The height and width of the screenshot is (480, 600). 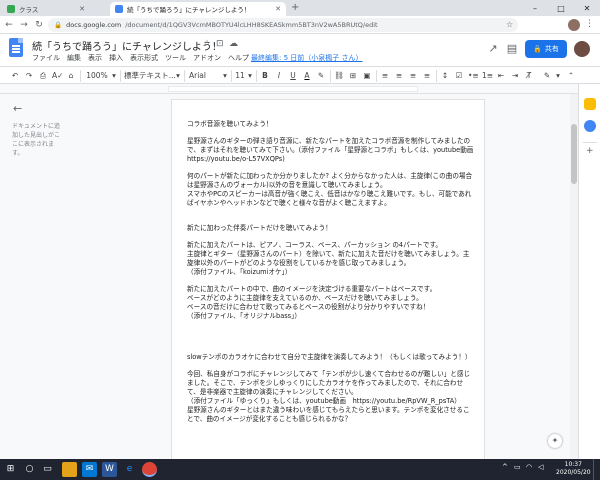 I want to click on comment-icon: ▤, so click(x=512, y=49).